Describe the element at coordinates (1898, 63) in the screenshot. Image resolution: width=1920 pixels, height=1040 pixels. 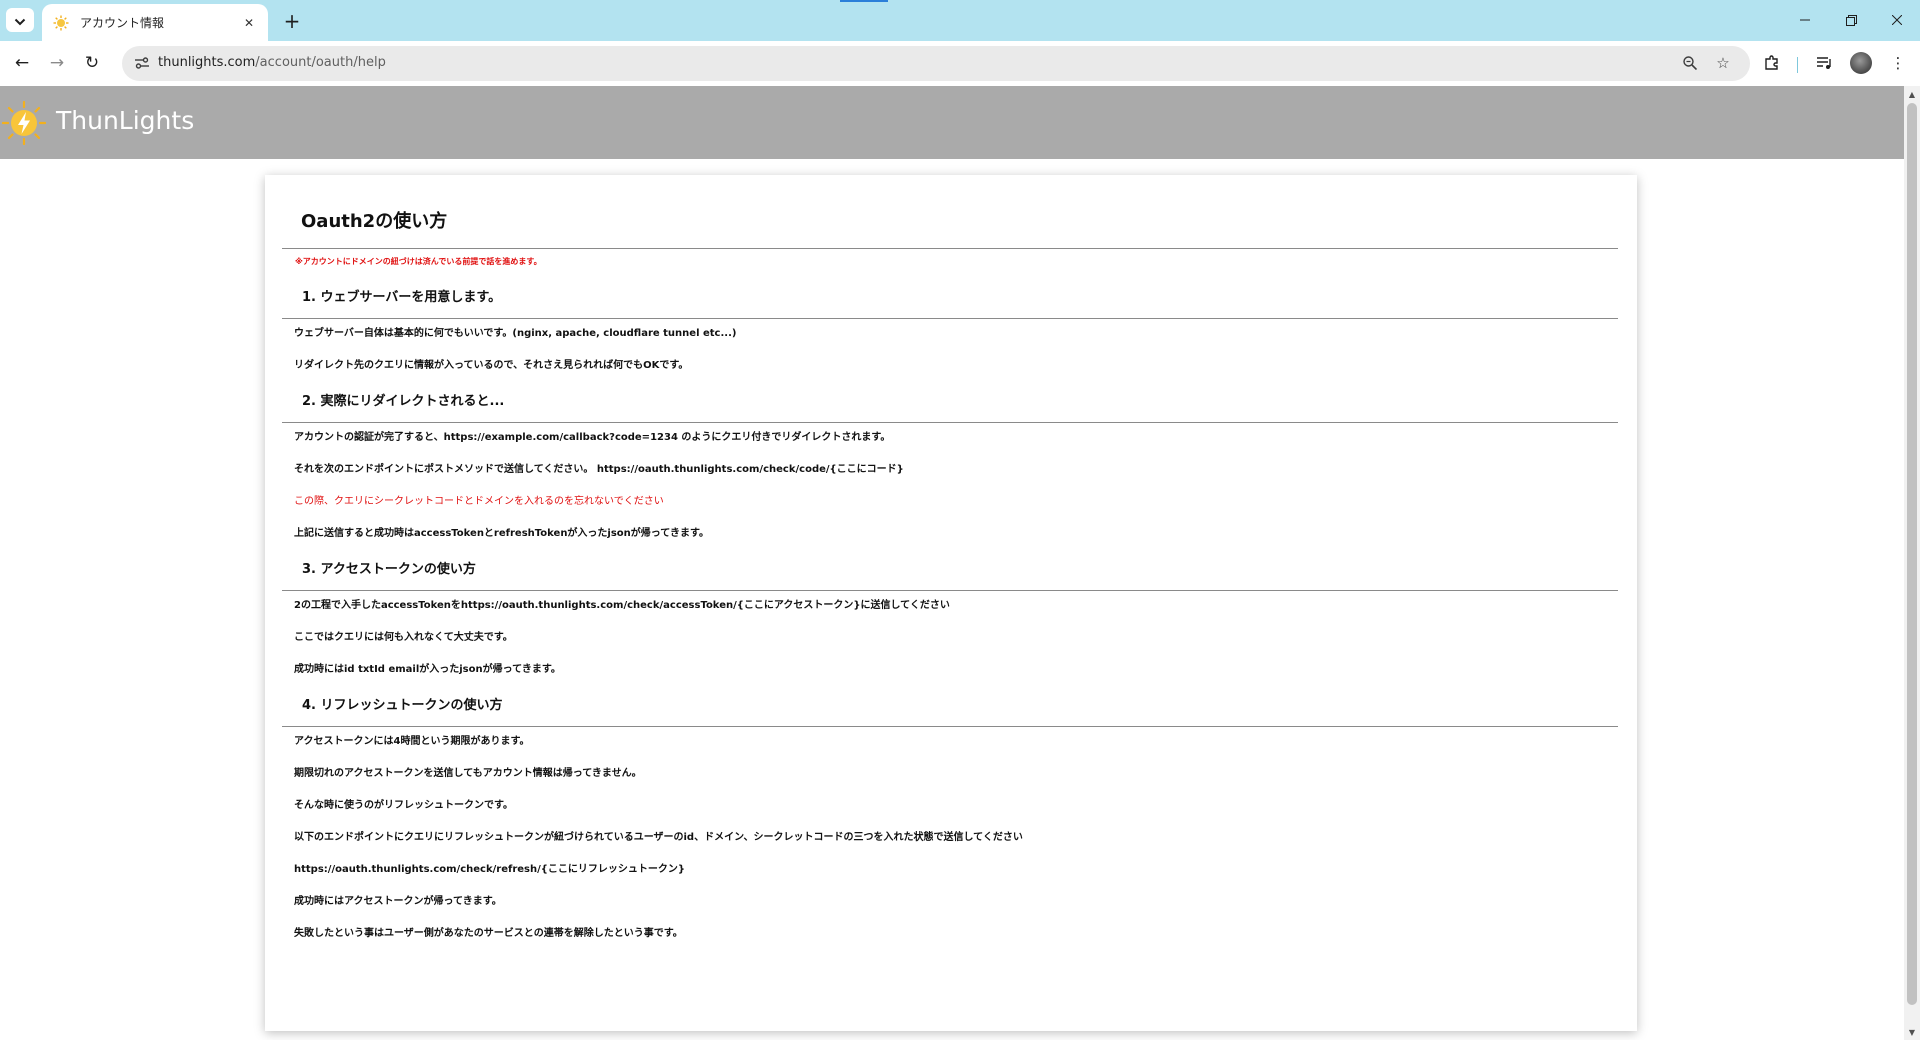
I see `menu-icon: ⋮` at that location.